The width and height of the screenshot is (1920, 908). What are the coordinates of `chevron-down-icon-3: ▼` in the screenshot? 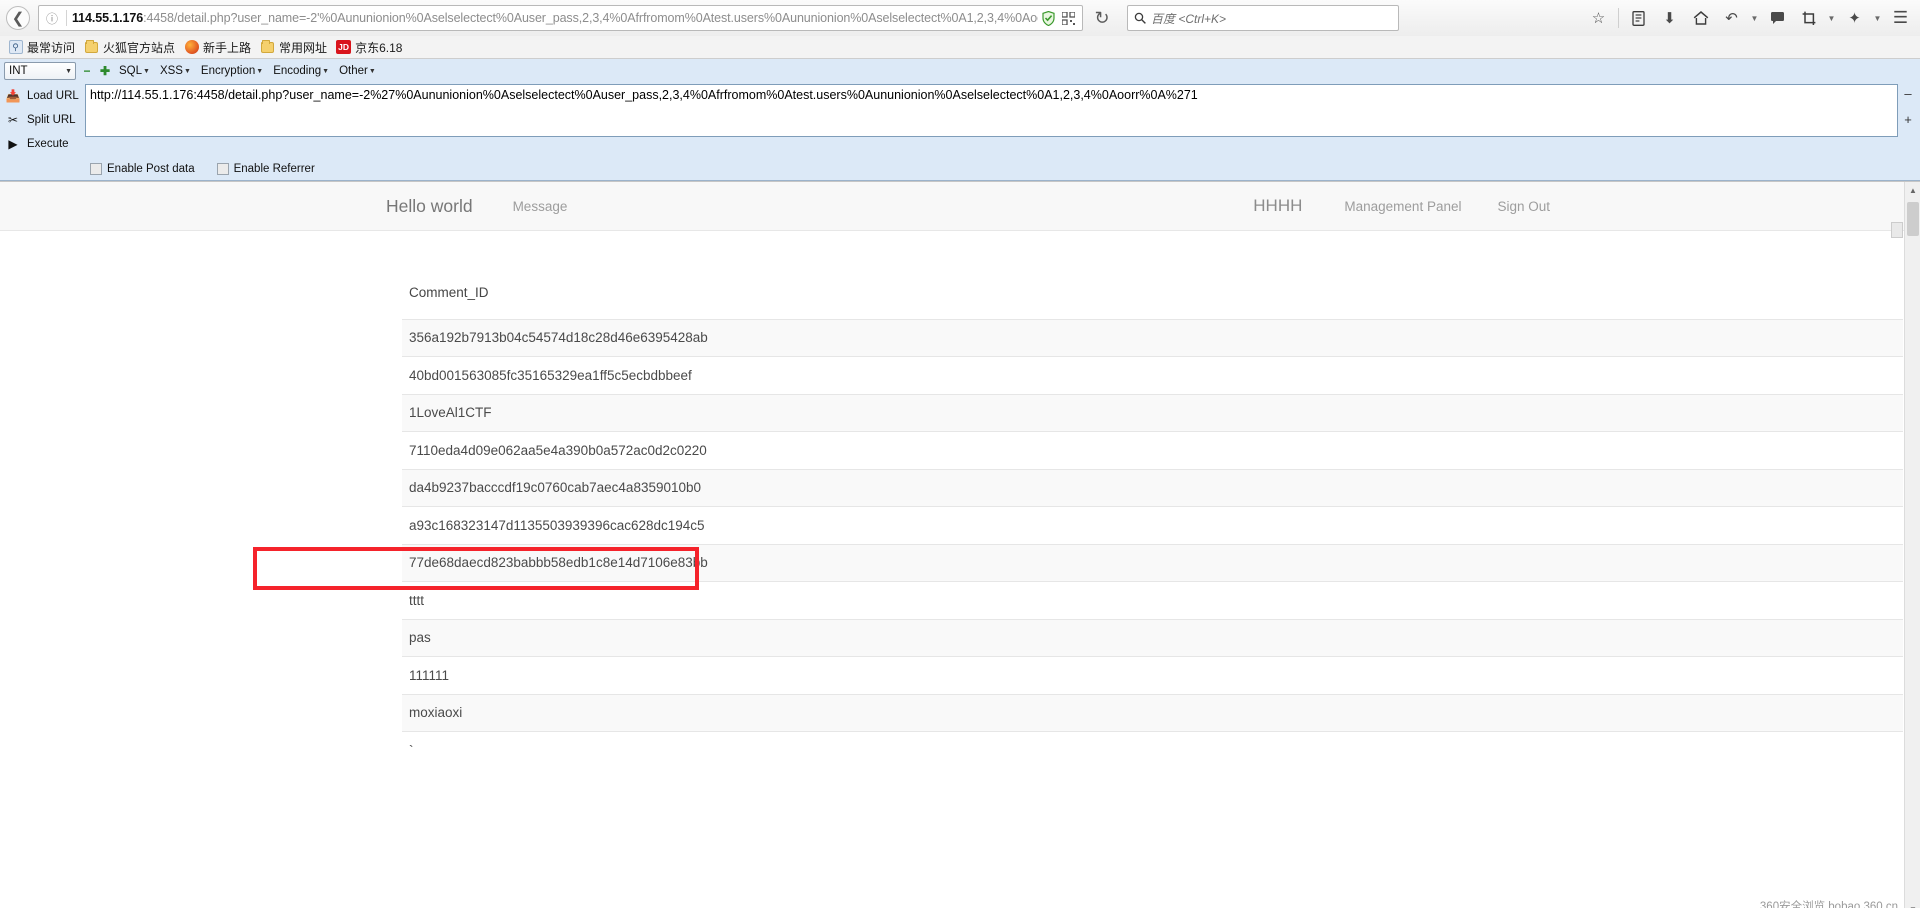 It's located at (1877, 18).